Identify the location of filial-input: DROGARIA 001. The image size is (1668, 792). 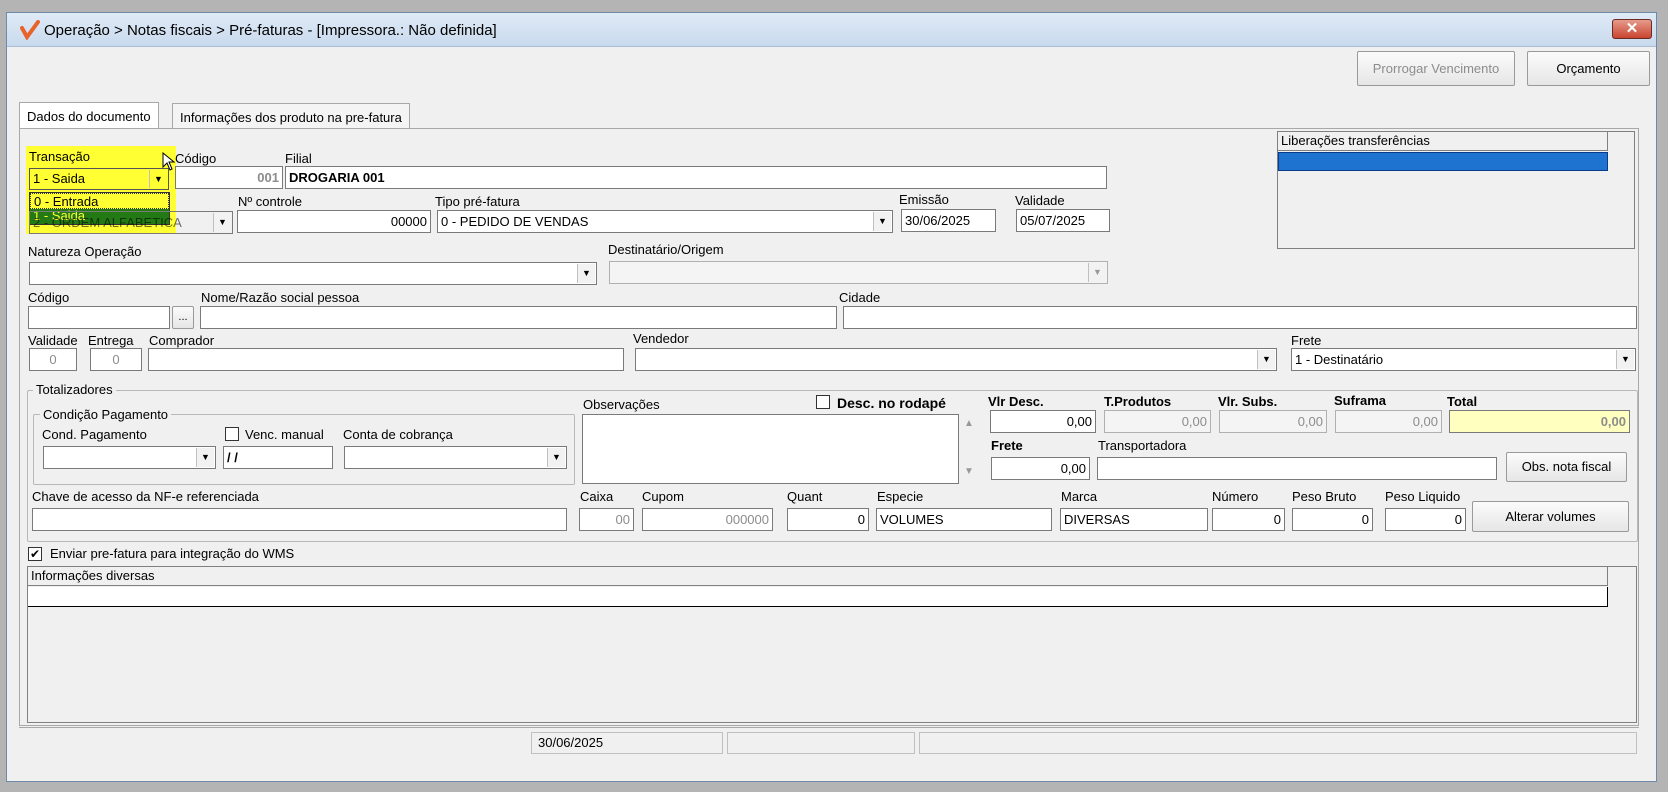
(696, 177).